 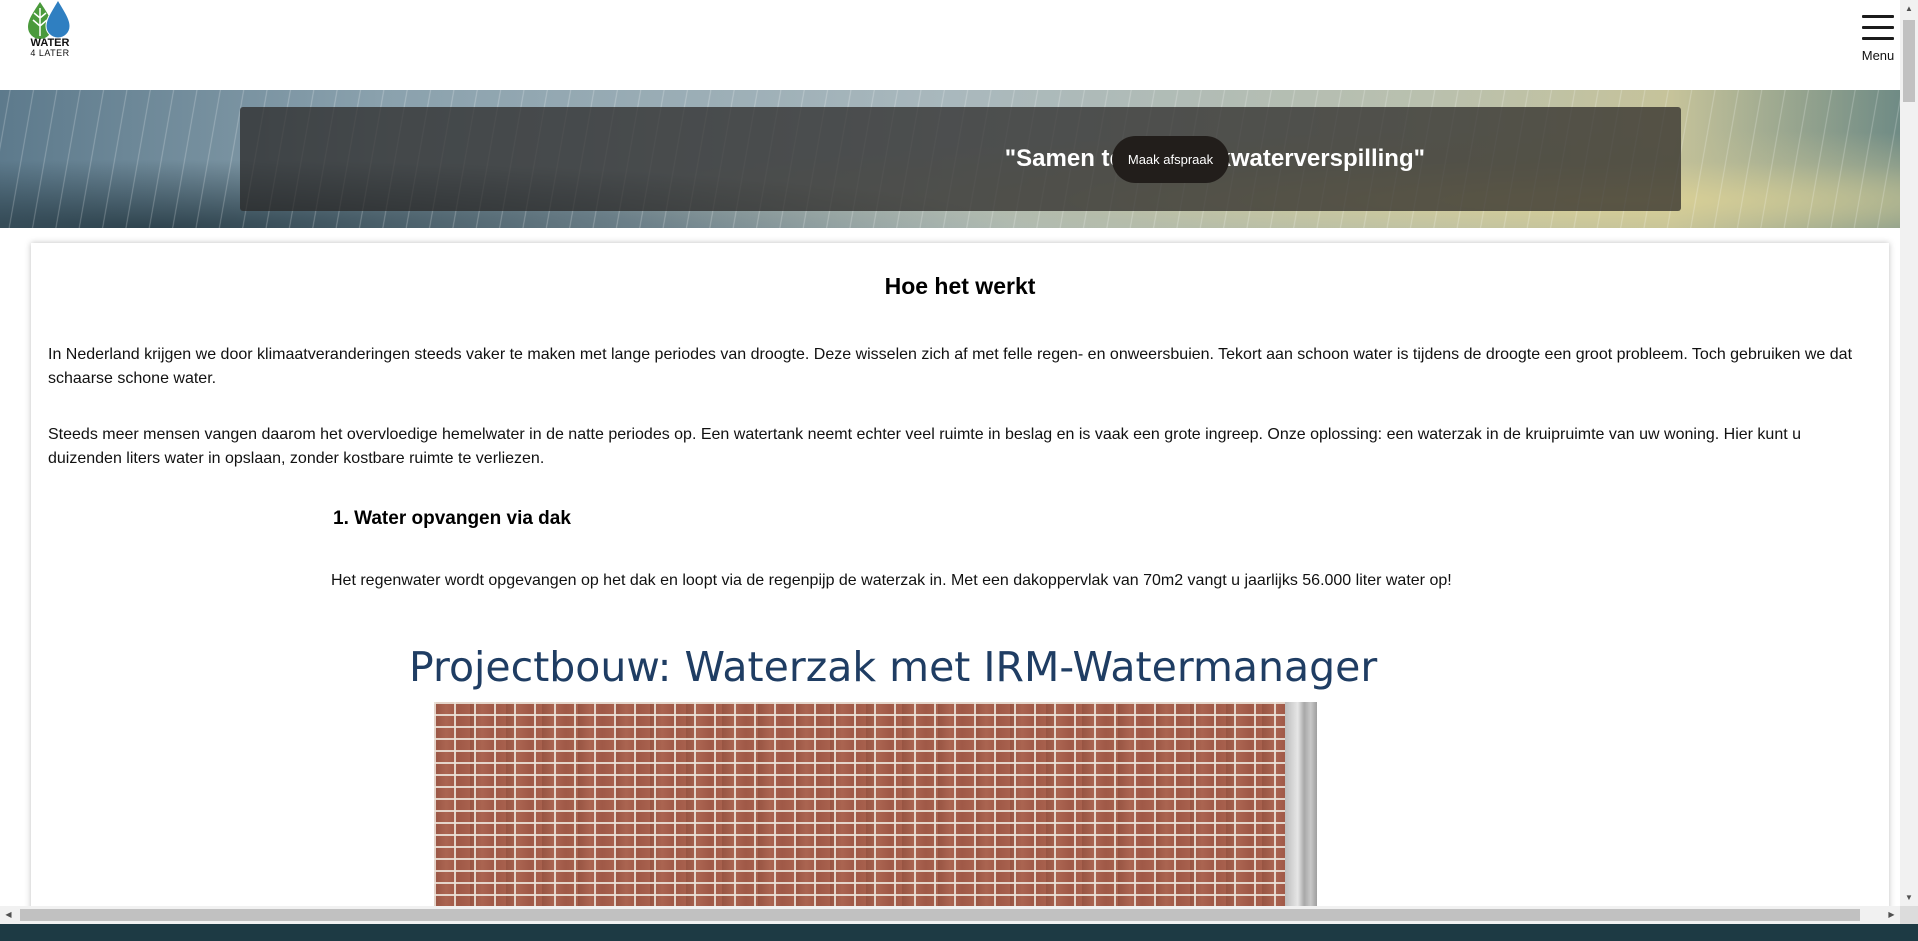 I want to click on scrollbar-corner, so click(x=1909, y=915).